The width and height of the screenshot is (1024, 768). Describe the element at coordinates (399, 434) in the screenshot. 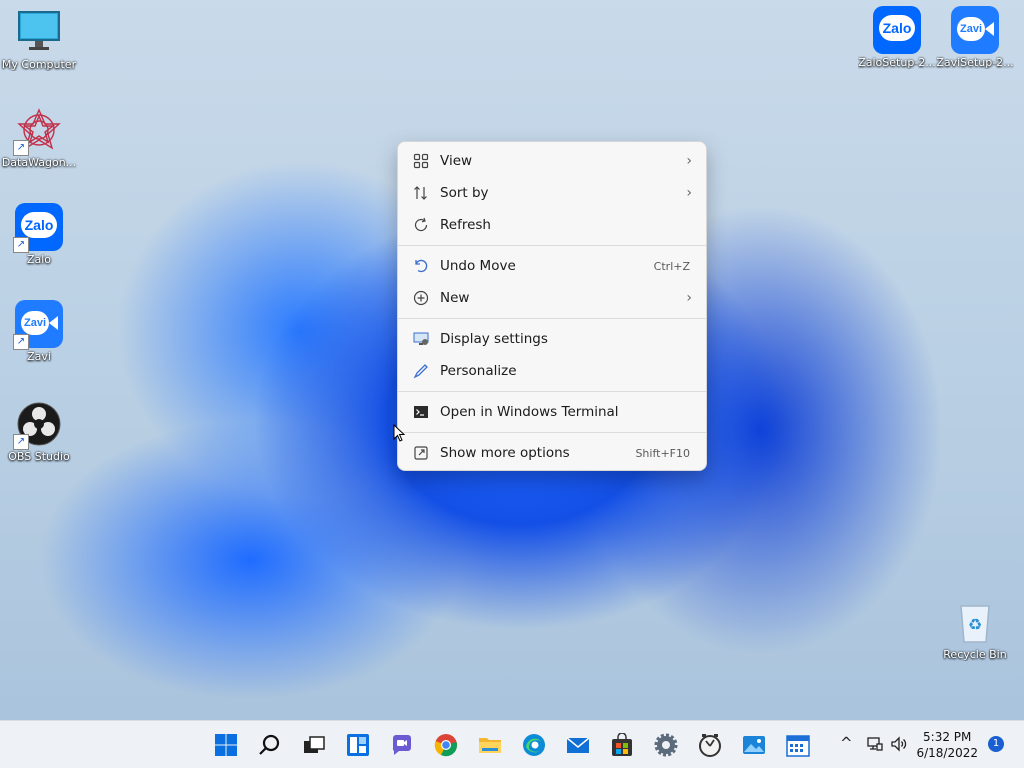

I see `mouse-cursor-icon` at that location.